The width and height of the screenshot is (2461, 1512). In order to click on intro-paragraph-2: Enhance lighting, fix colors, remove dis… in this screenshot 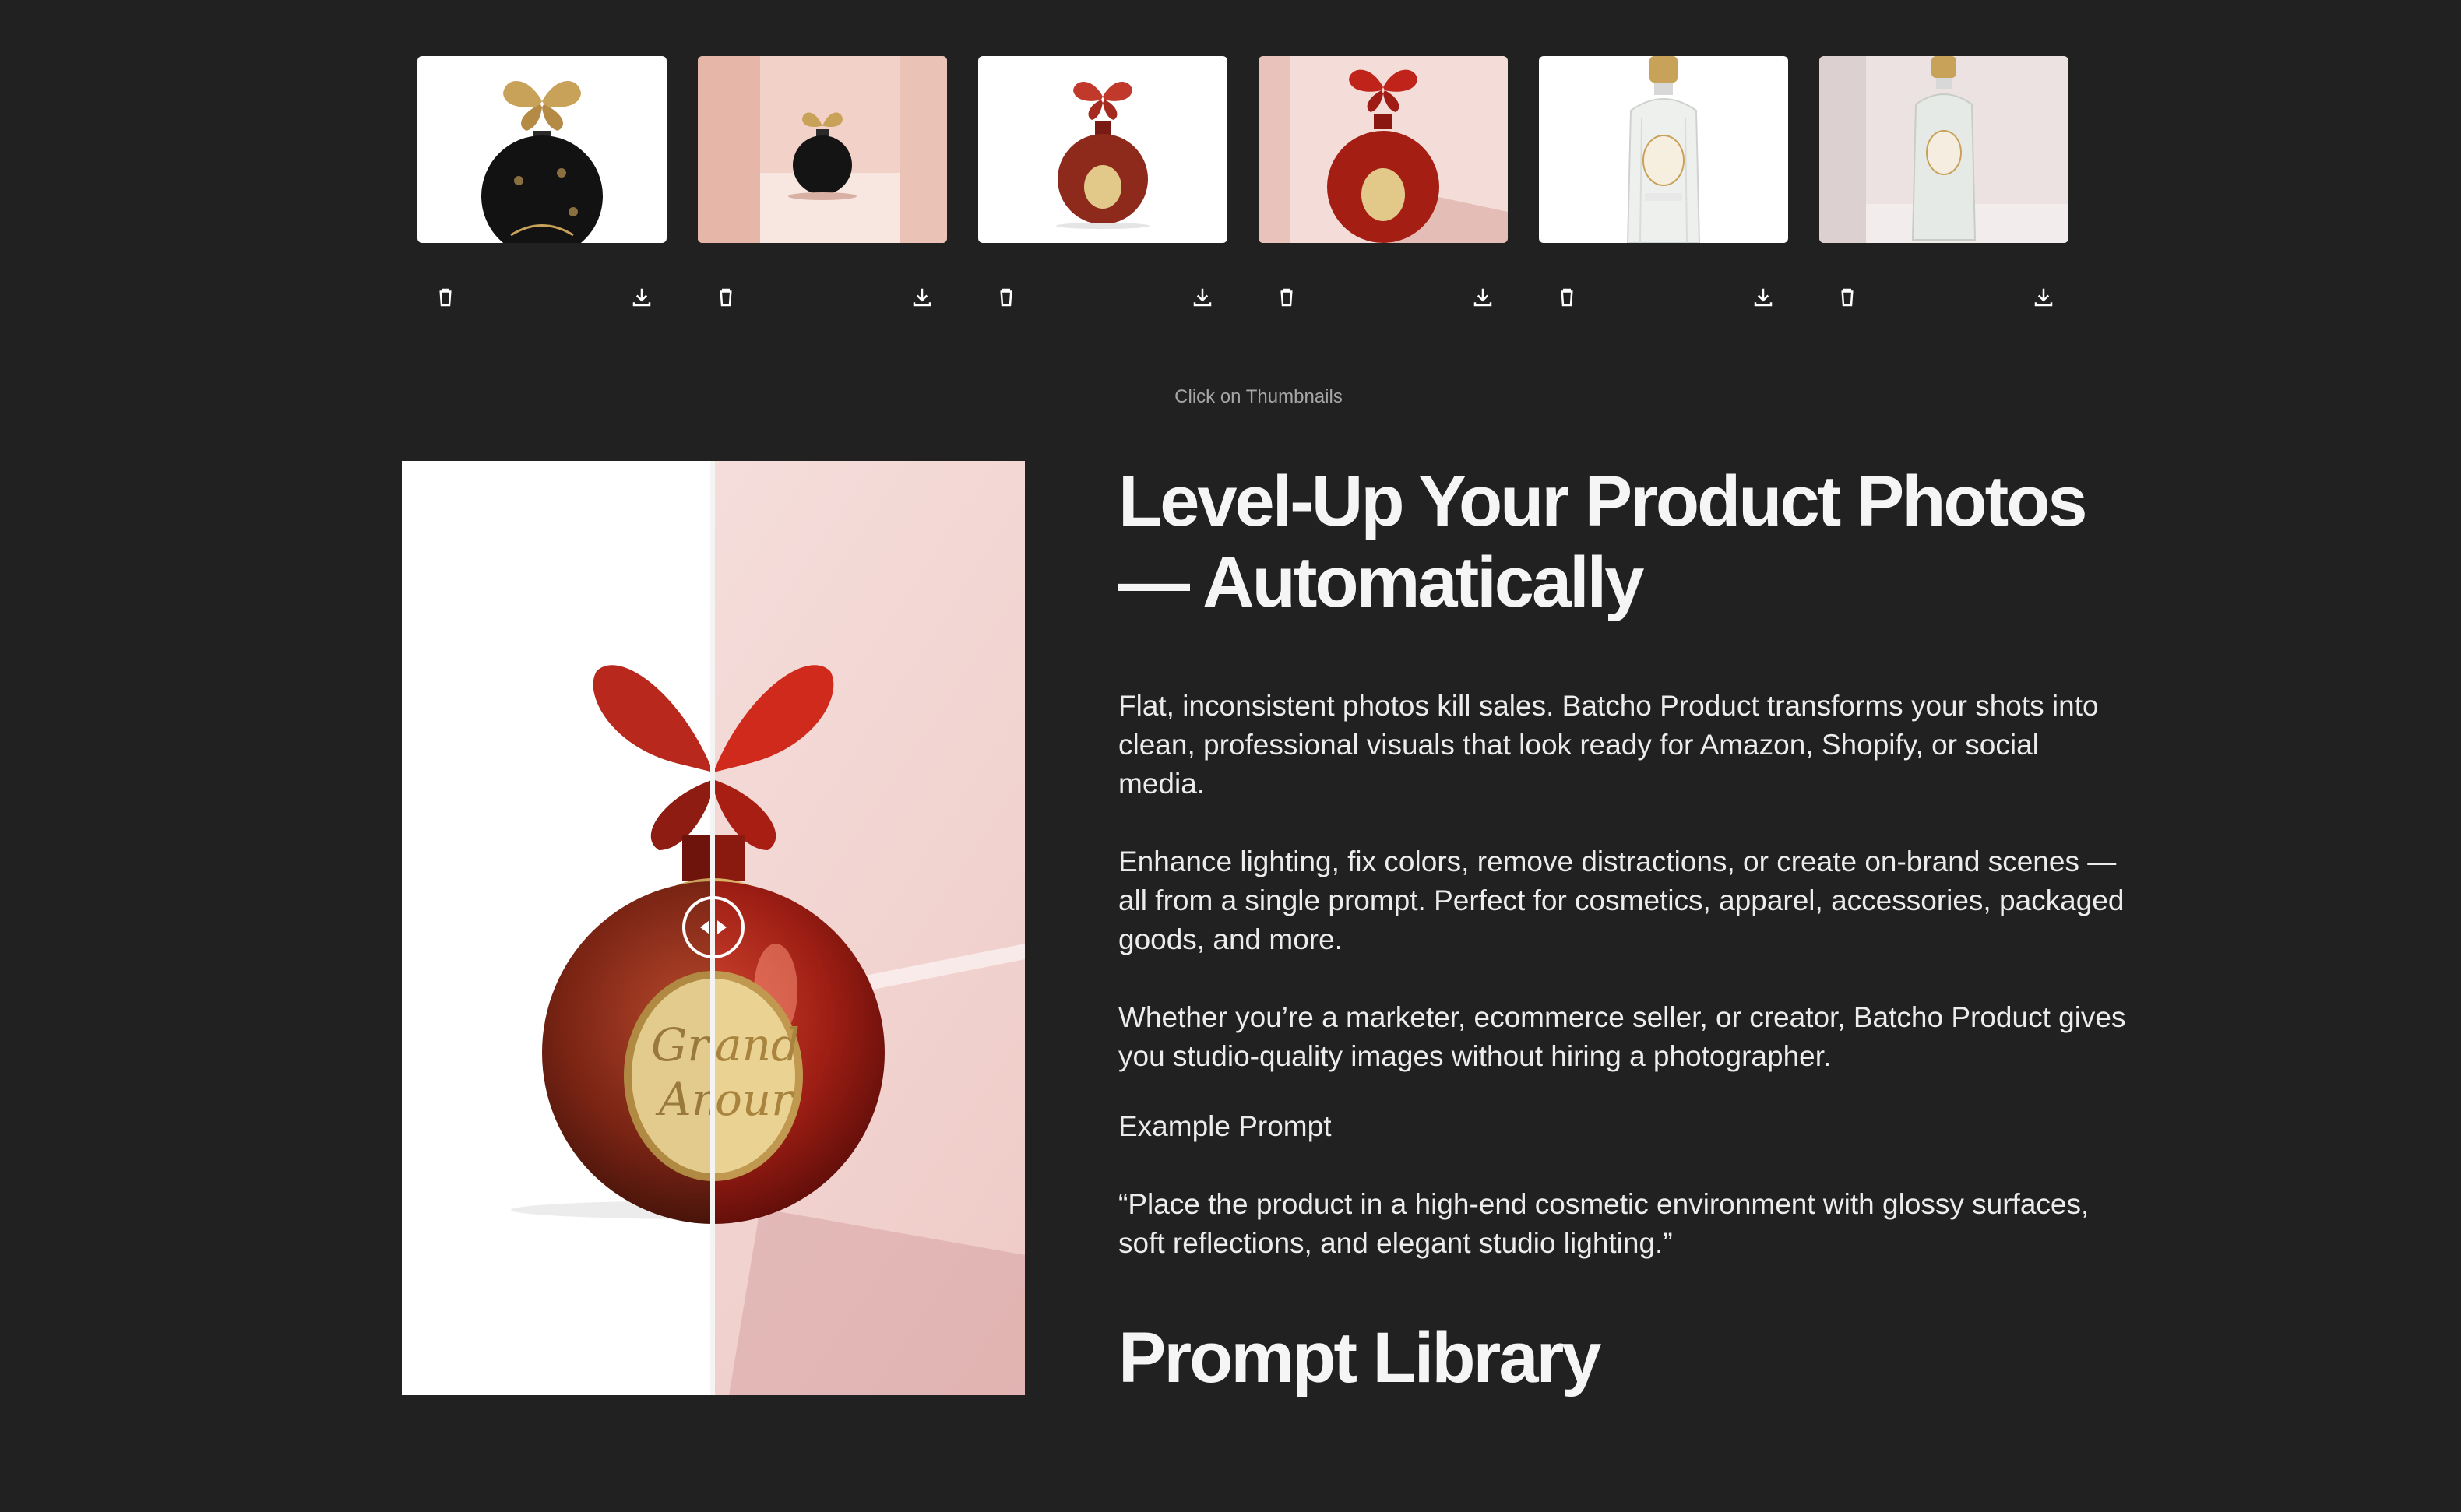, I will do `click(1622, 900)`.